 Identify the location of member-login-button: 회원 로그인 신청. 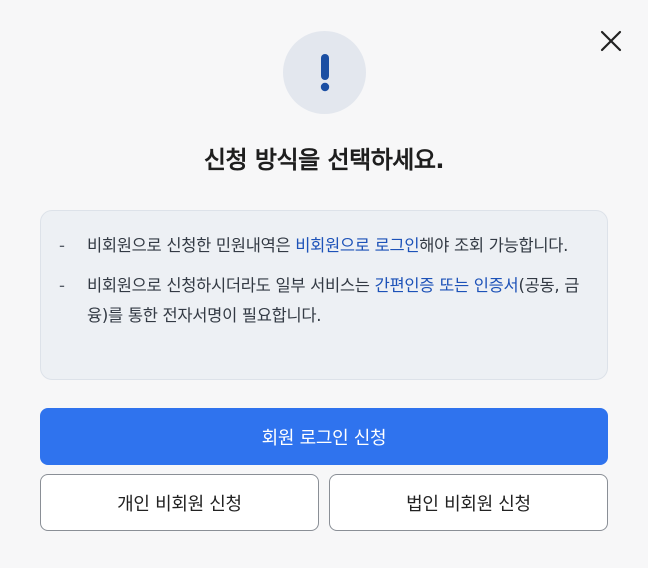
(324, 436).